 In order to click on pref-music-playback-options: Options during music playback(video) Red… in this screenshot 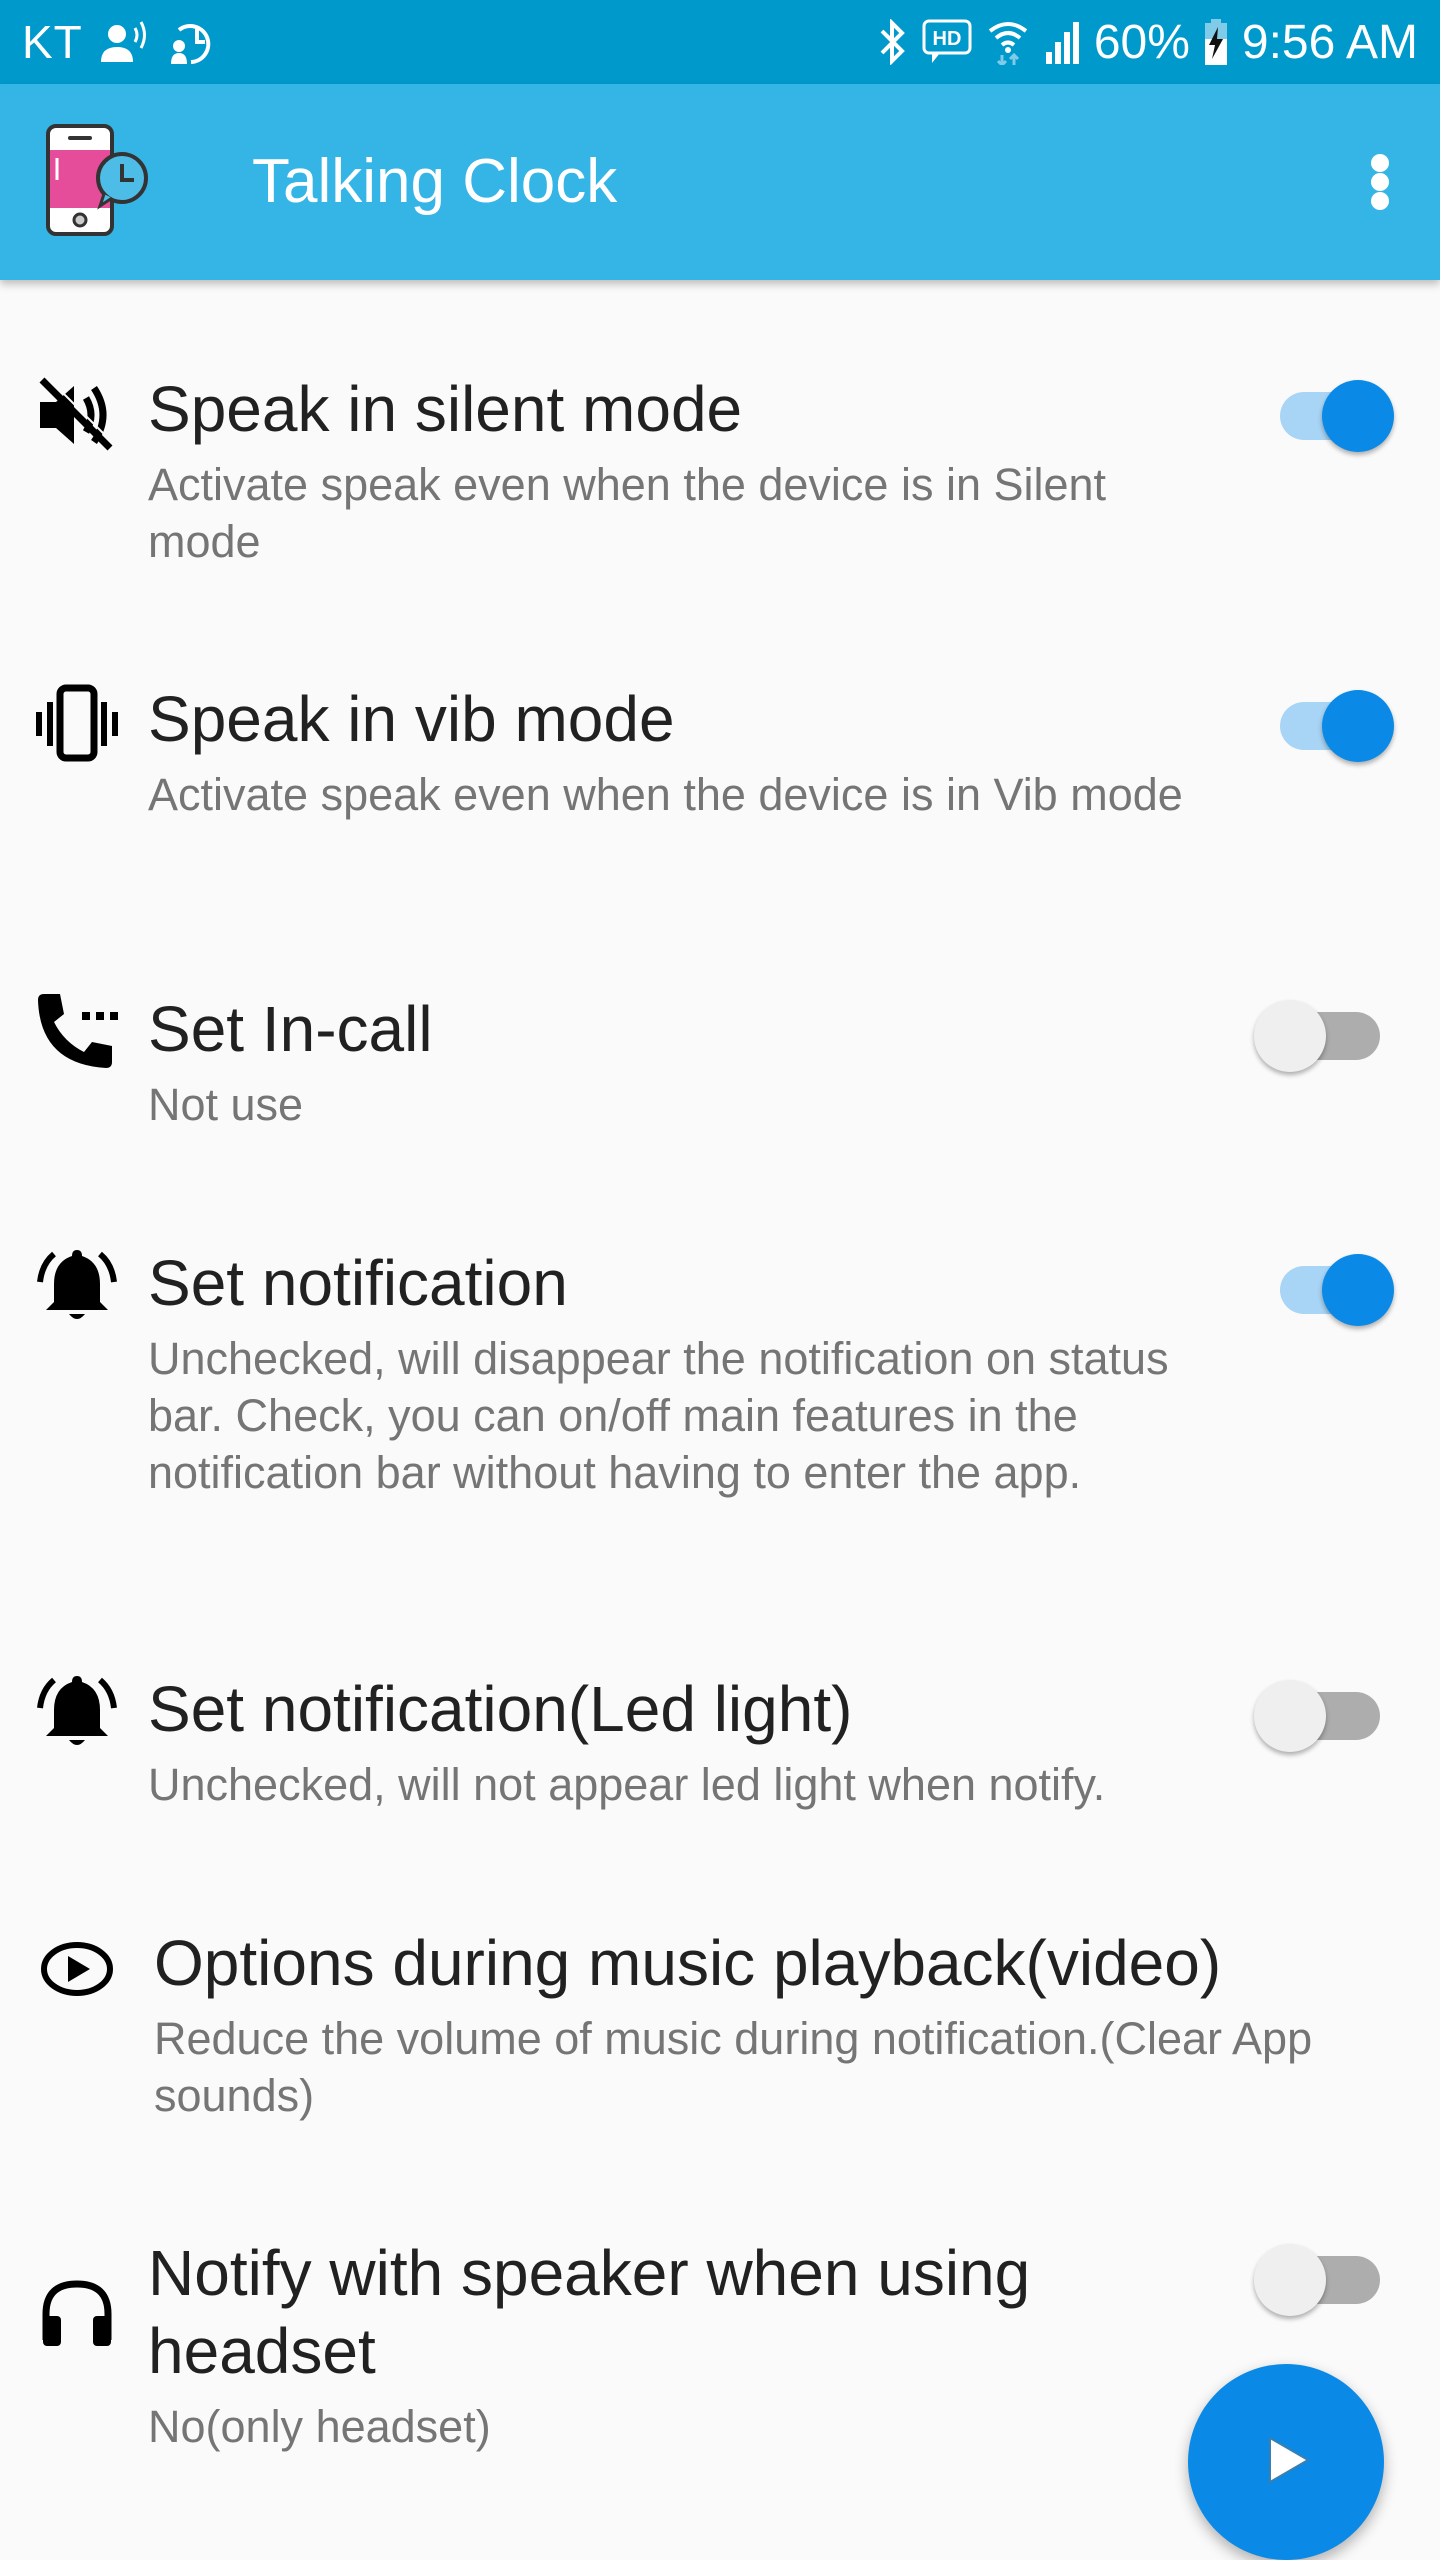, I will do `click(720, 2049)`.